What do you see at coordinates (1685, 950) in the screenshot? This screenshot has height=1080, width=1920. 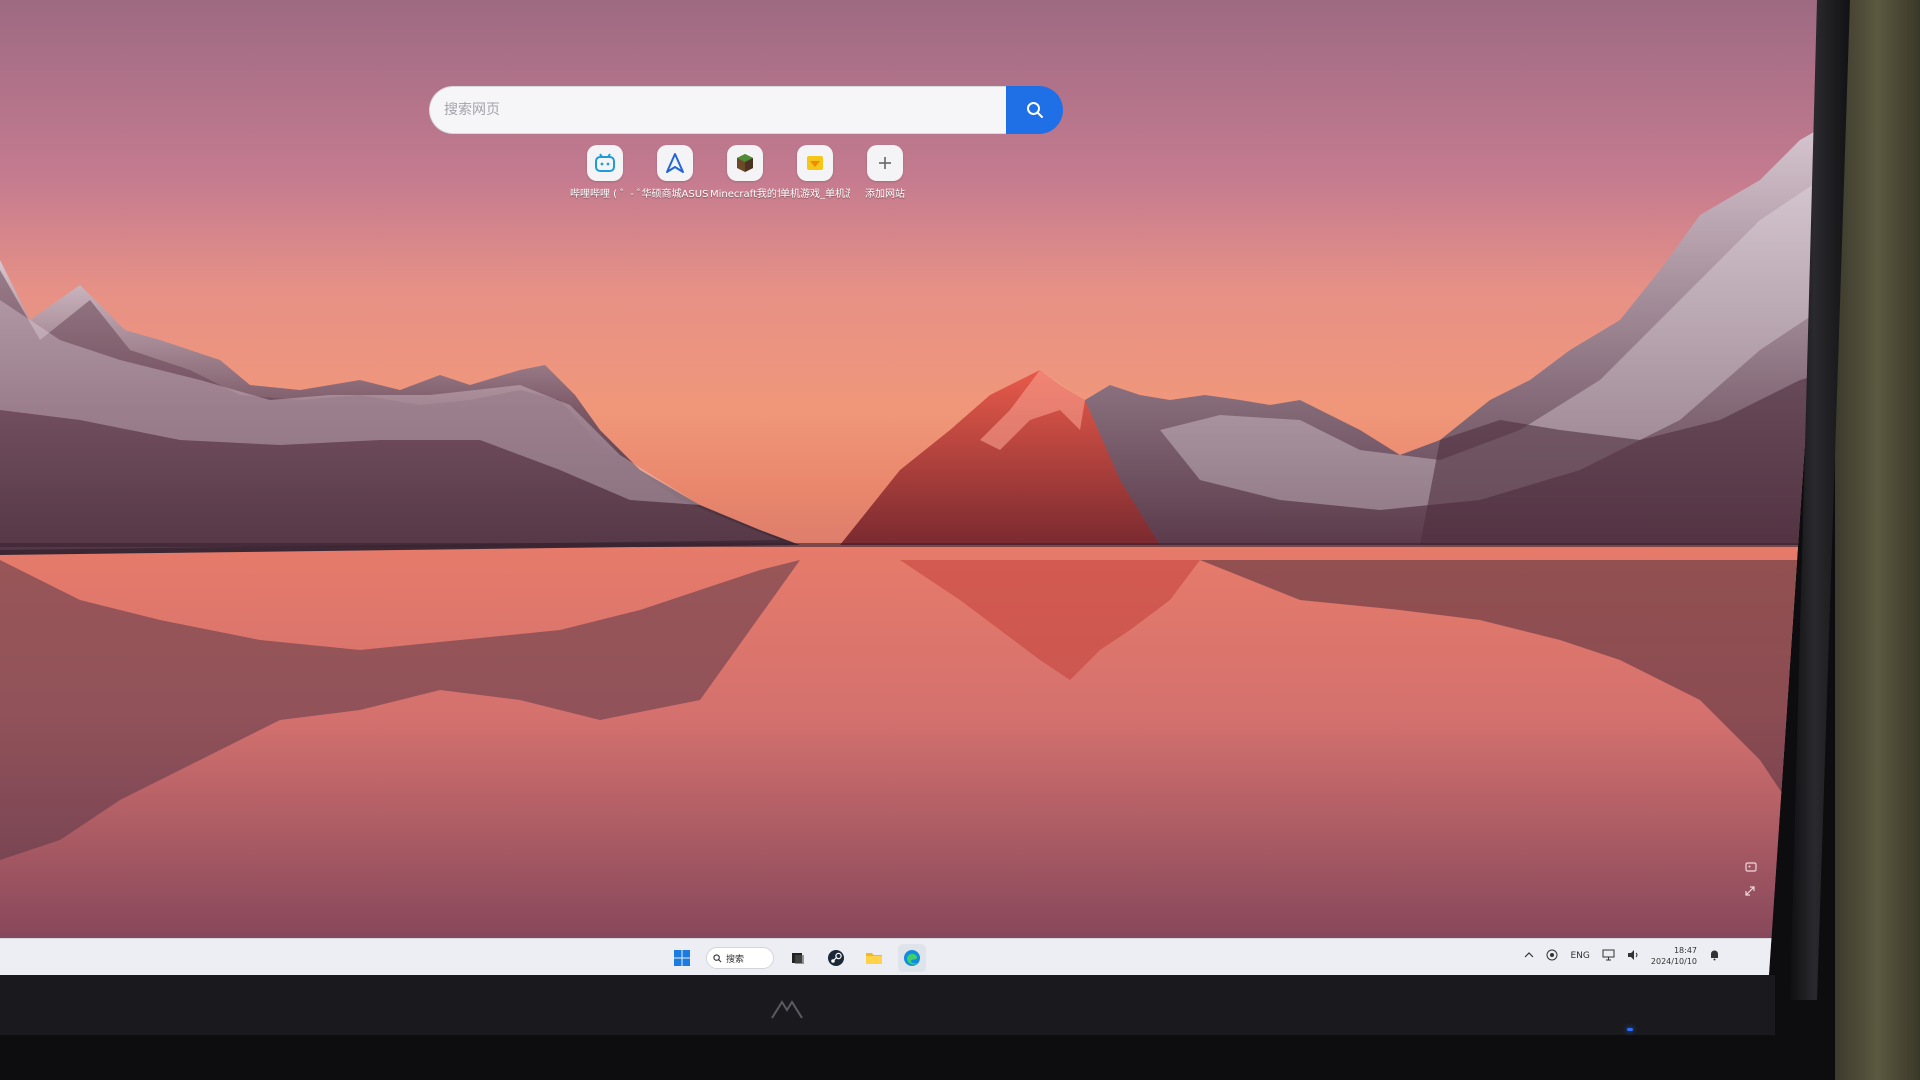 I see `clock-time: 18:47` at bounding box center [1685, 950].